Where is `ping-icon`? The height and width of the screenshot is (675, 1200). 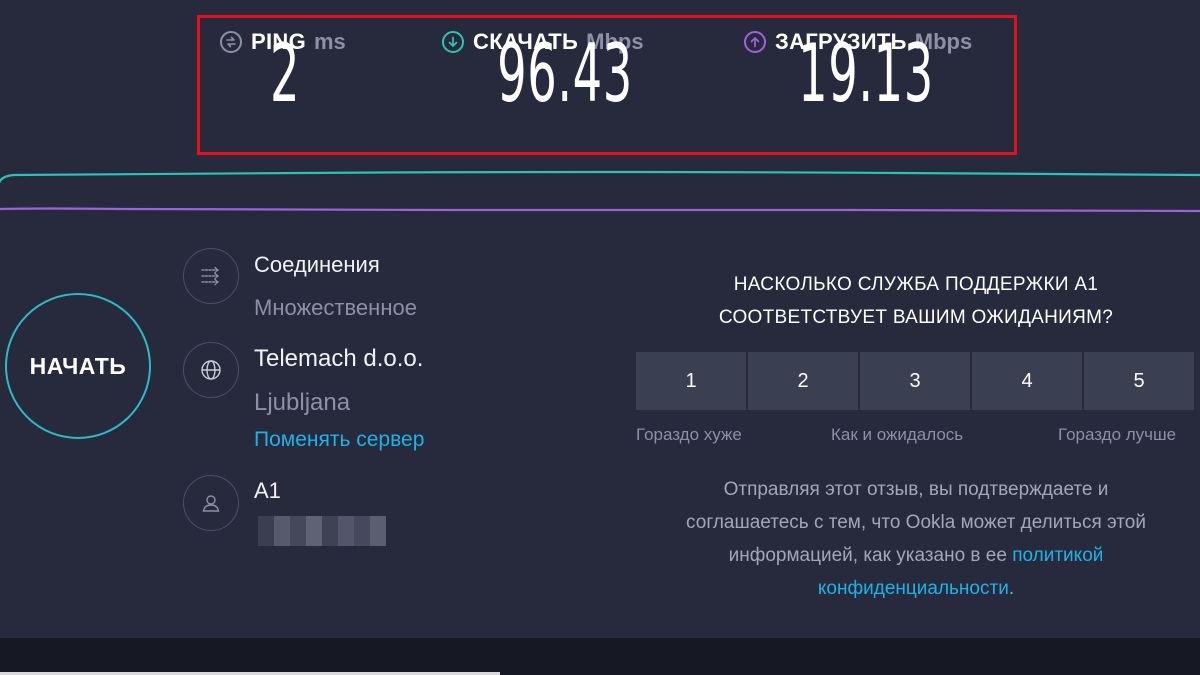 ping-icon is located at coordinates (231, 42).